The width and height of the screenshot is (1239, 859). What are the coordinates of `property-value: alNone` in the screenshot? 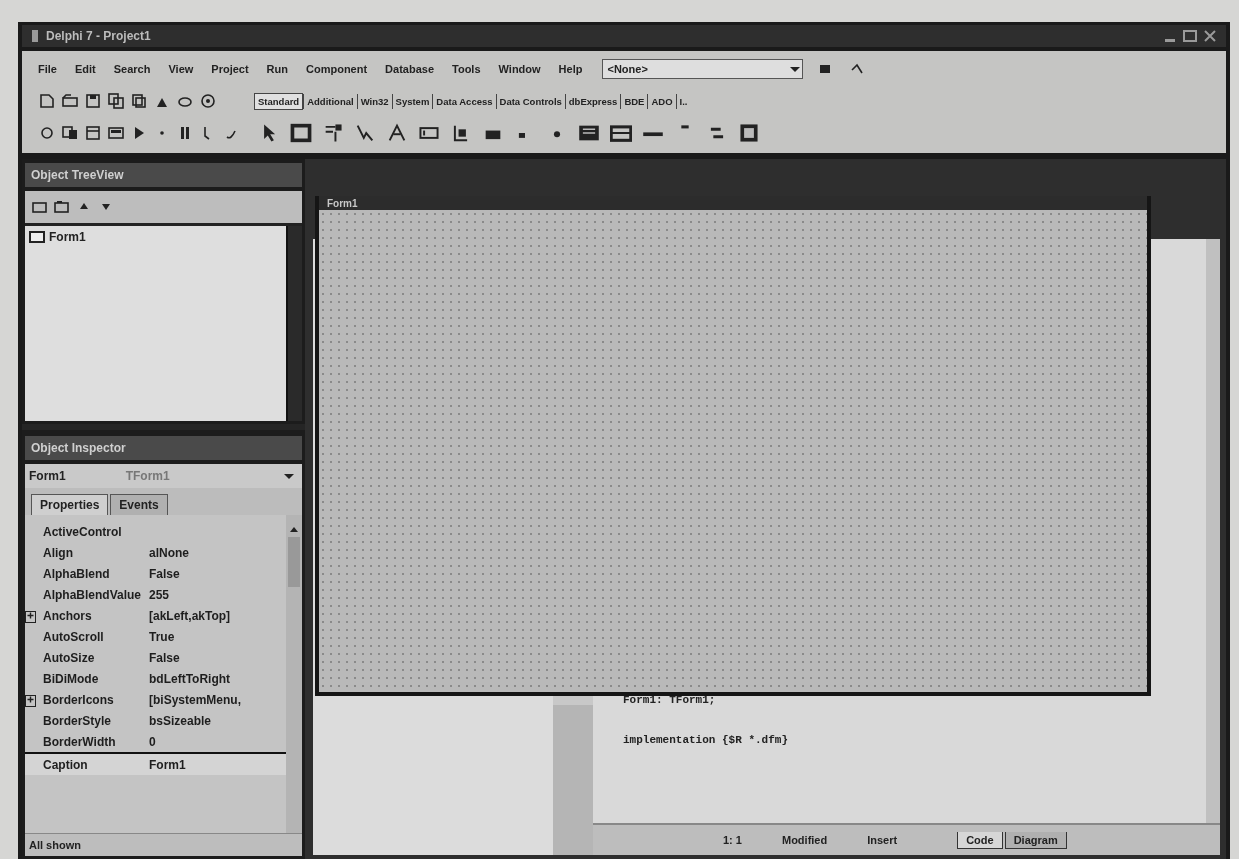 It's located at (217, 552).